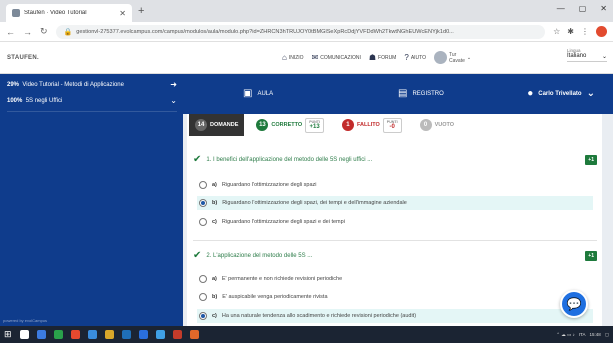  I want to click on search-icon, so click(24, 334).